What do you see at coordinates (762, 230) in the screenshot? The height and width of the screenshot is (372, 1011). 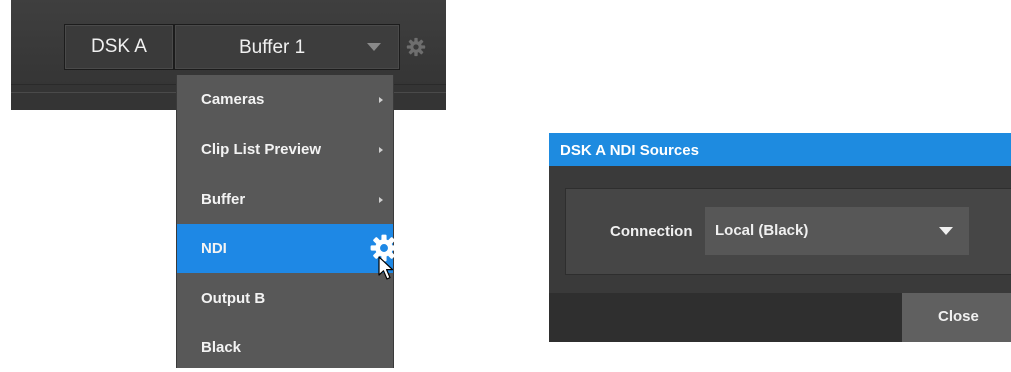 I see `connection-select-value: Local (Black)` at bounding box center [762, 230].